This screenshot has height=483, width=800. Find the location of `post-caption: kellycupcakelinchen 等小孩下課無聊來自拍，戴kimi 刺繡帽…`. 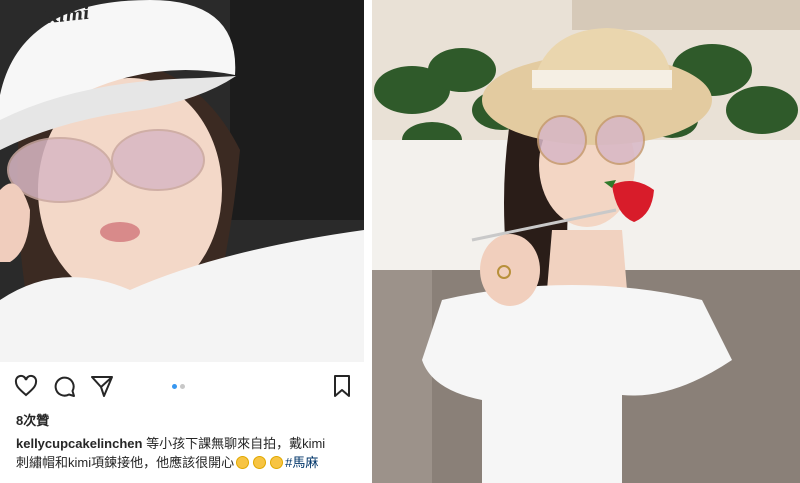

post-caption: kellycupcakelinchen 等小孩下課無聊來自拍，戴kimi 刺繡帽… is located at coordinates (186, 453).